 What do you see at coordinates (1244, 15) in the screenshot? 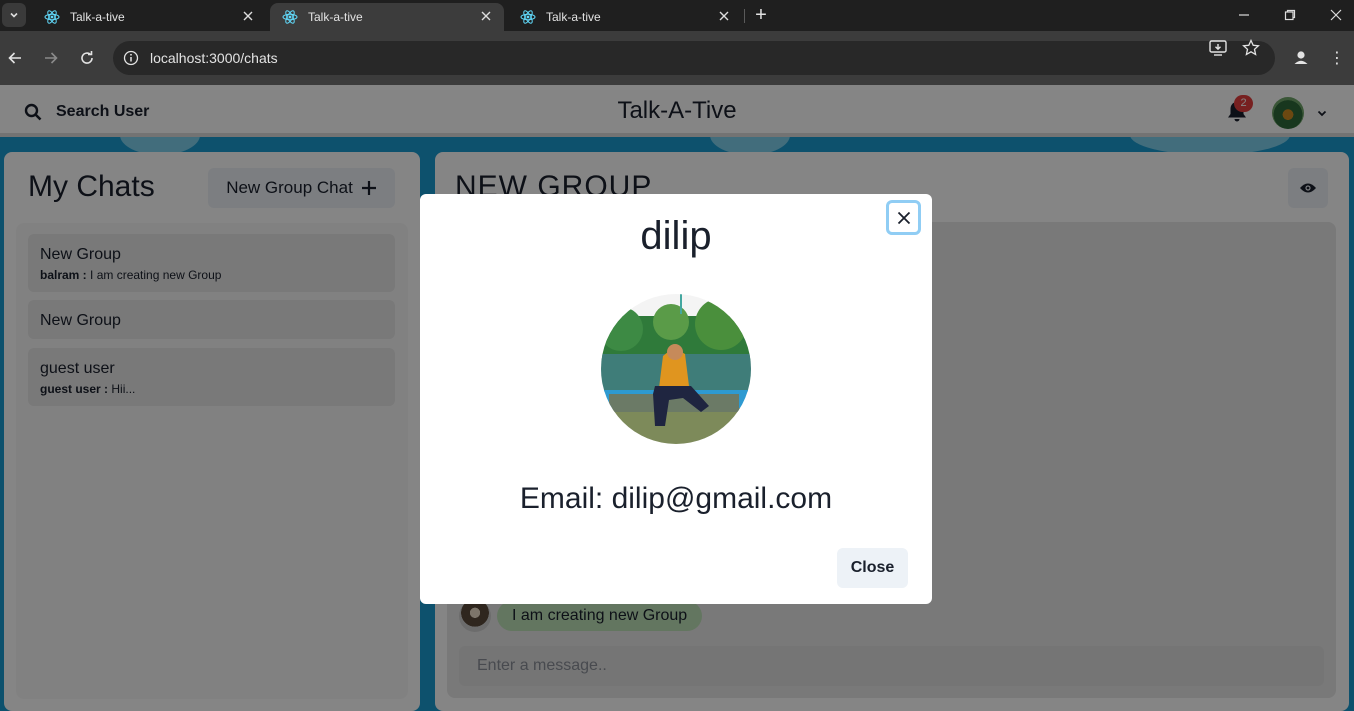
I see `minimize-icon` at bounding box center [1244, 15].